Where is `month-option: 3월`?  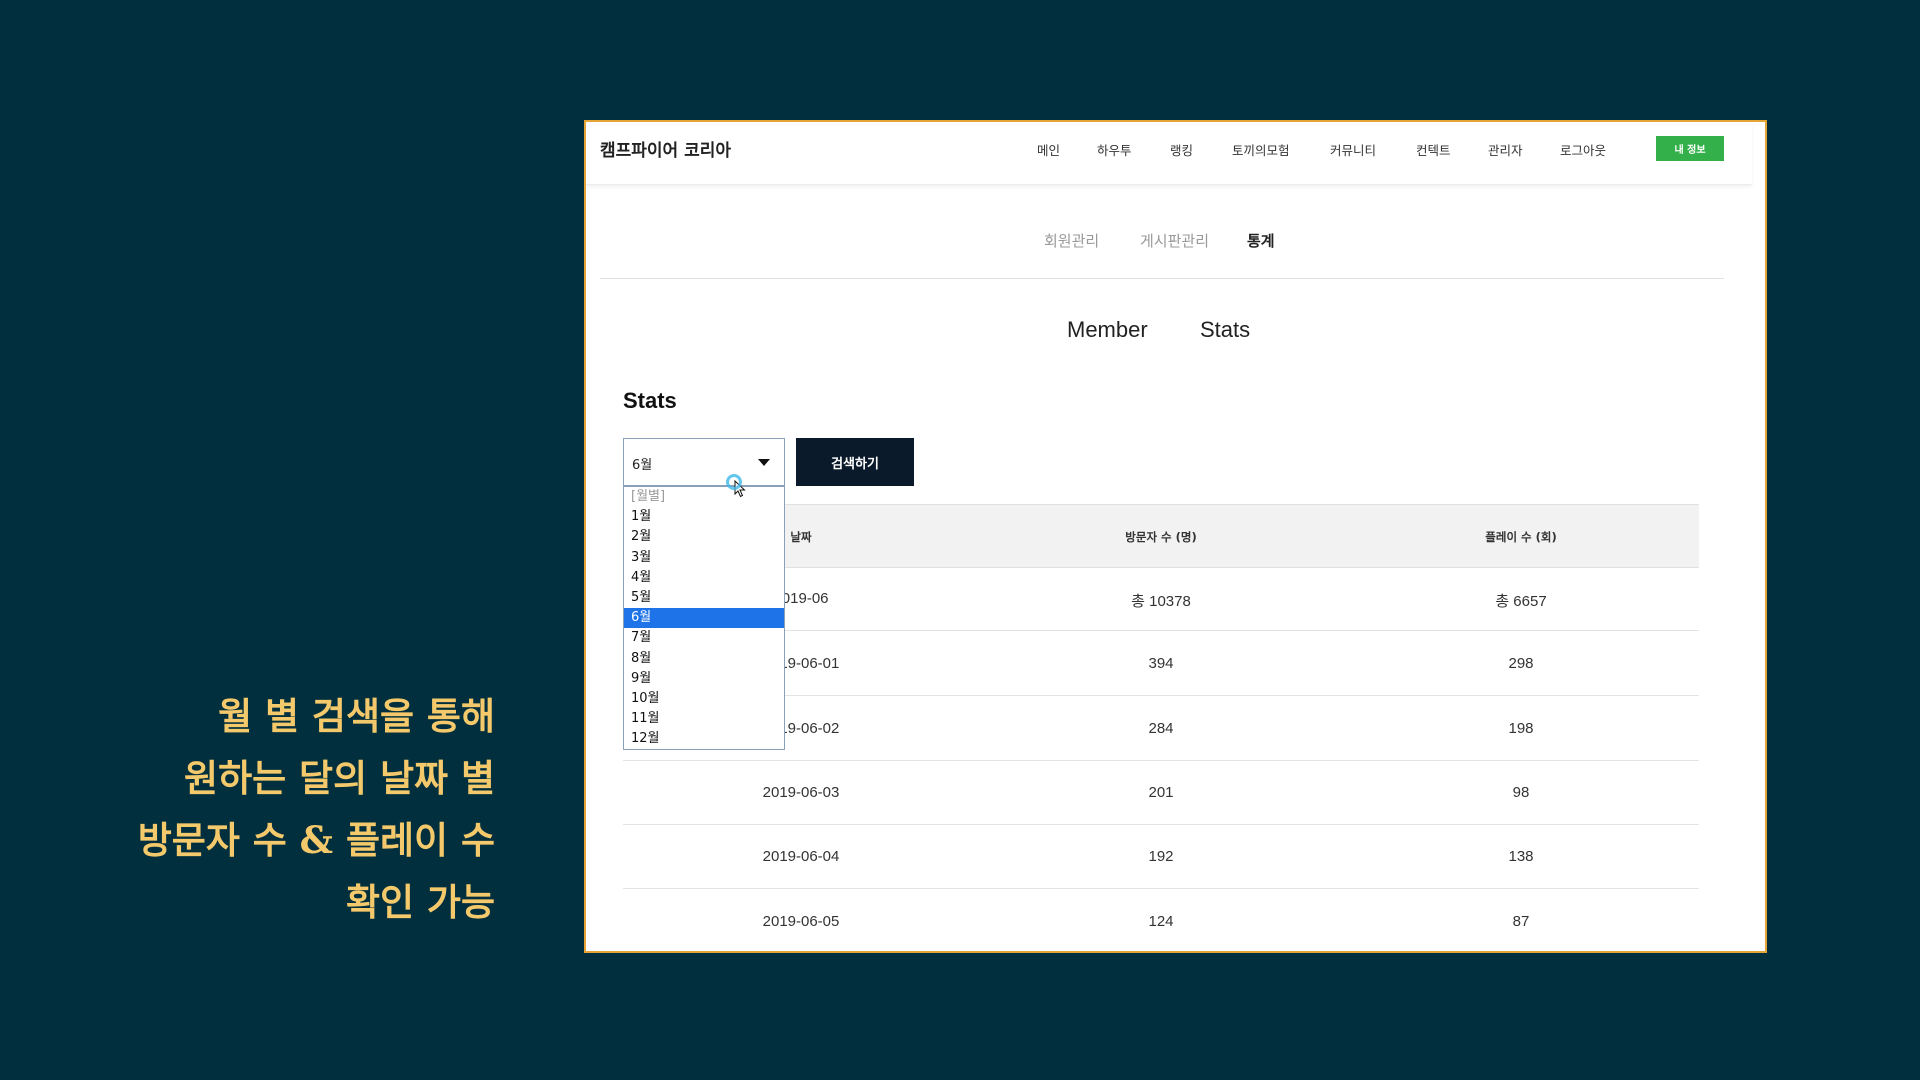 month-option: 3월 is located at coordinates (704, 558).